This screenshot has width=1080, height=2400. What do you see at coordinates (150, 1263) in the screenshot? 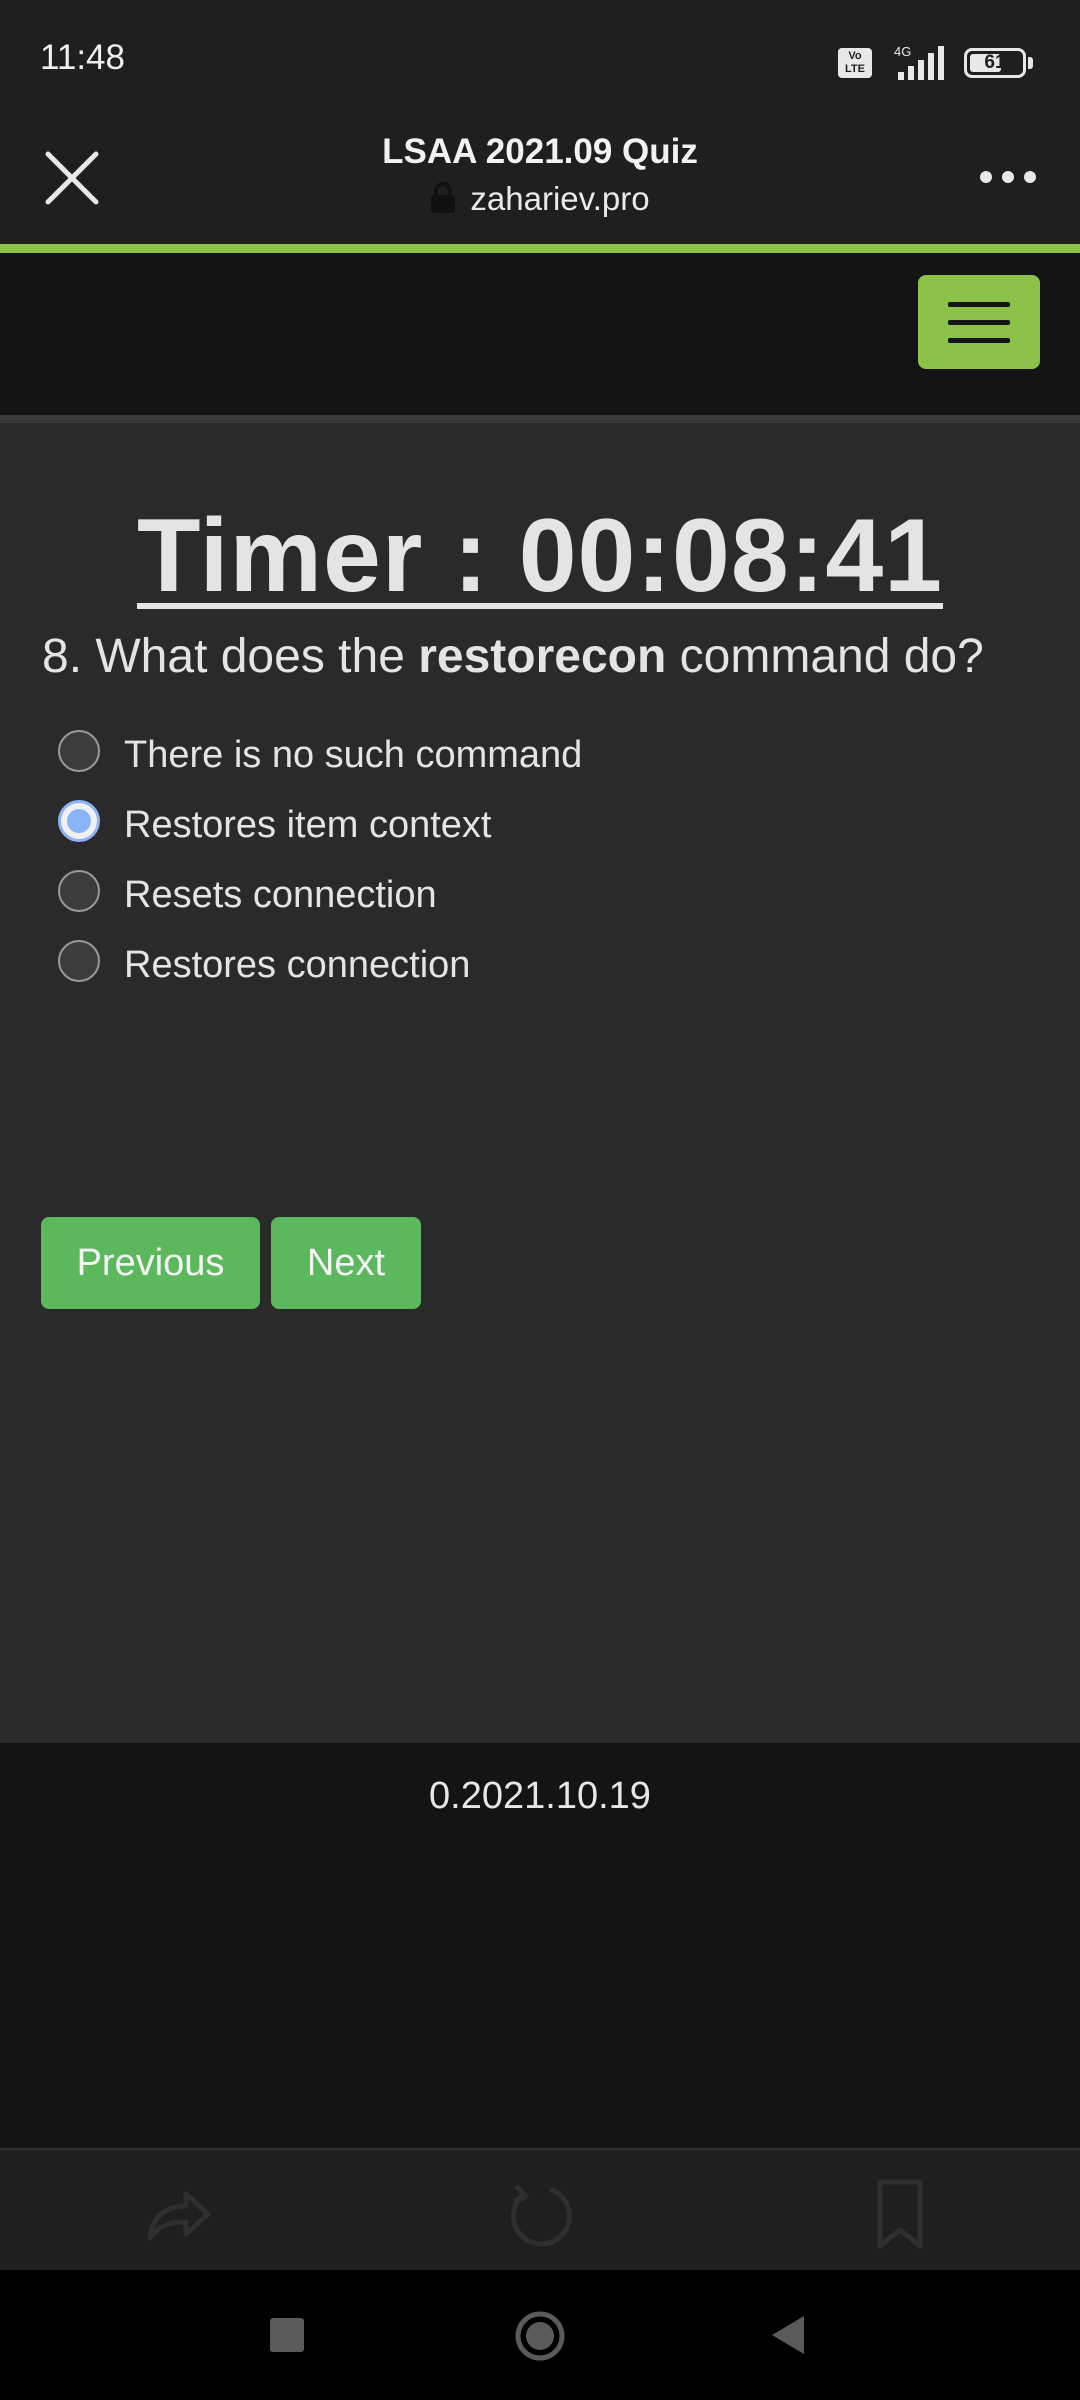
I see `previous-button: Previous` at bounding box center [150, 1263].